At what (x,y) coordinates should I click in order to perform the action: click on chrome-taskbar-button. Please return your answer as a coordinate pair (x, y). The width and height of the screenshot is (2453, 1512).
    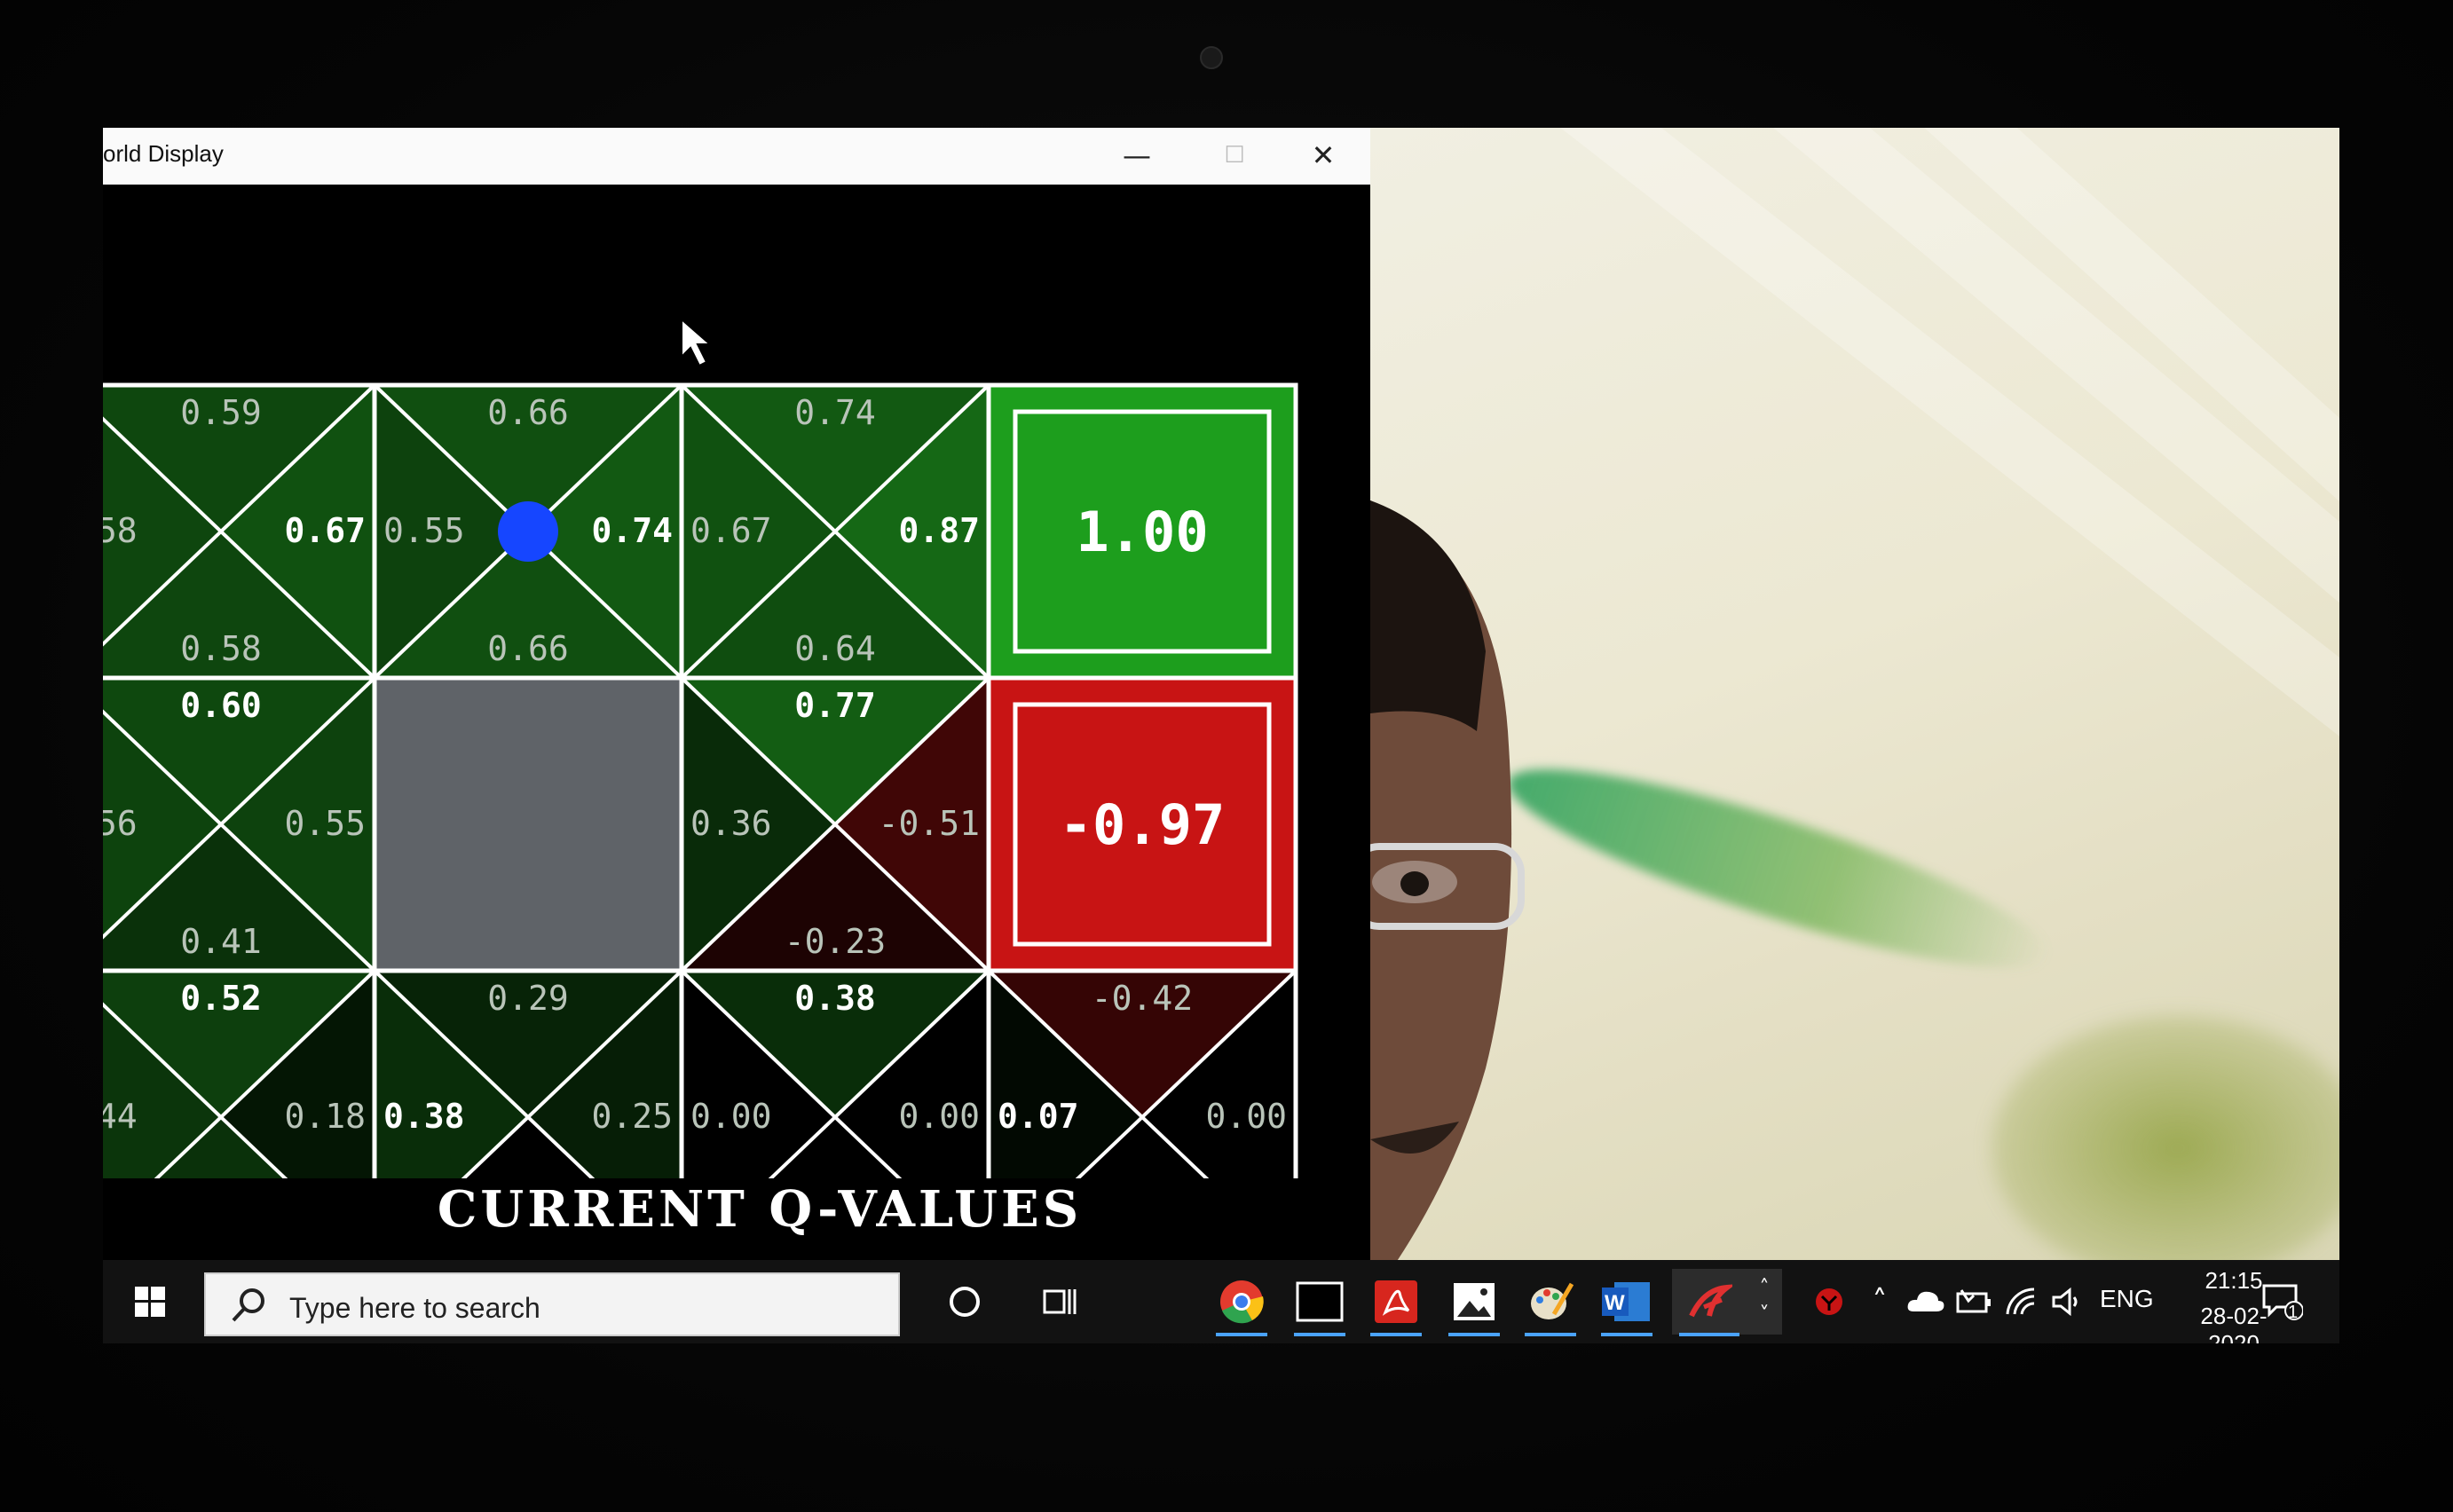
    Looking at the image, I should click on (1241, 1302).